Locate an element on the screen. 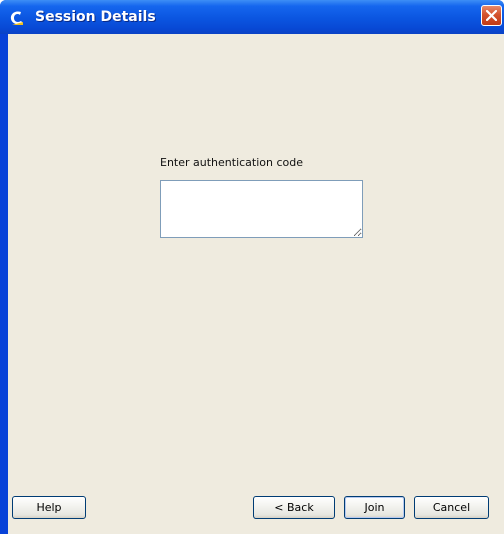 Image resolution: width=504 pixels, height=534 pixels. join-button: Join is located at coordinates (374, 507).